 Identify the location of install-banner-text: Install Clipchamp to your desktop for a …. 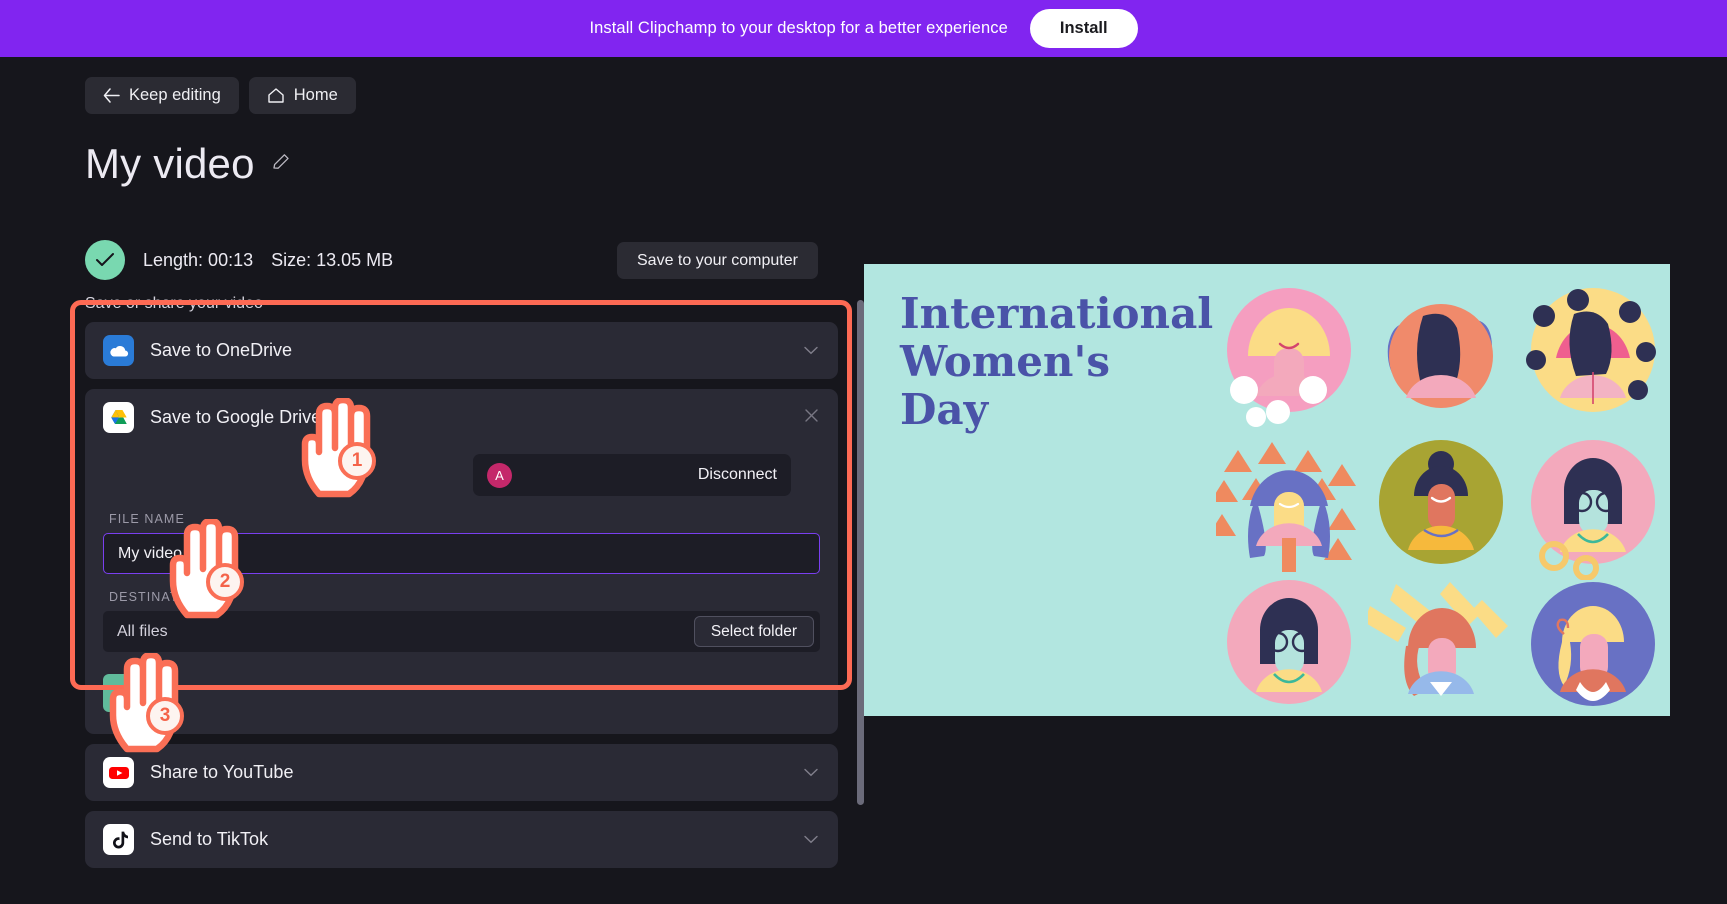
(798, 28).